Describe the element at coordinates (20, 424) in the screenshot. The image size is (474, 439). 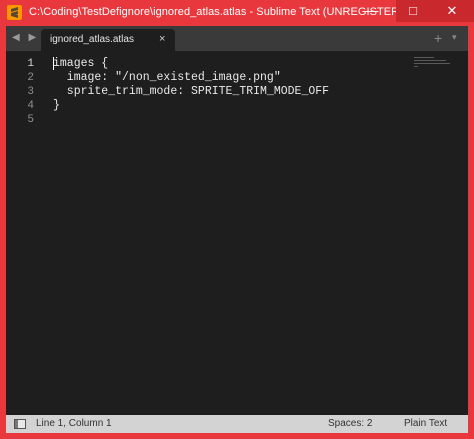
I see `panel-toggle-icon` at that location.